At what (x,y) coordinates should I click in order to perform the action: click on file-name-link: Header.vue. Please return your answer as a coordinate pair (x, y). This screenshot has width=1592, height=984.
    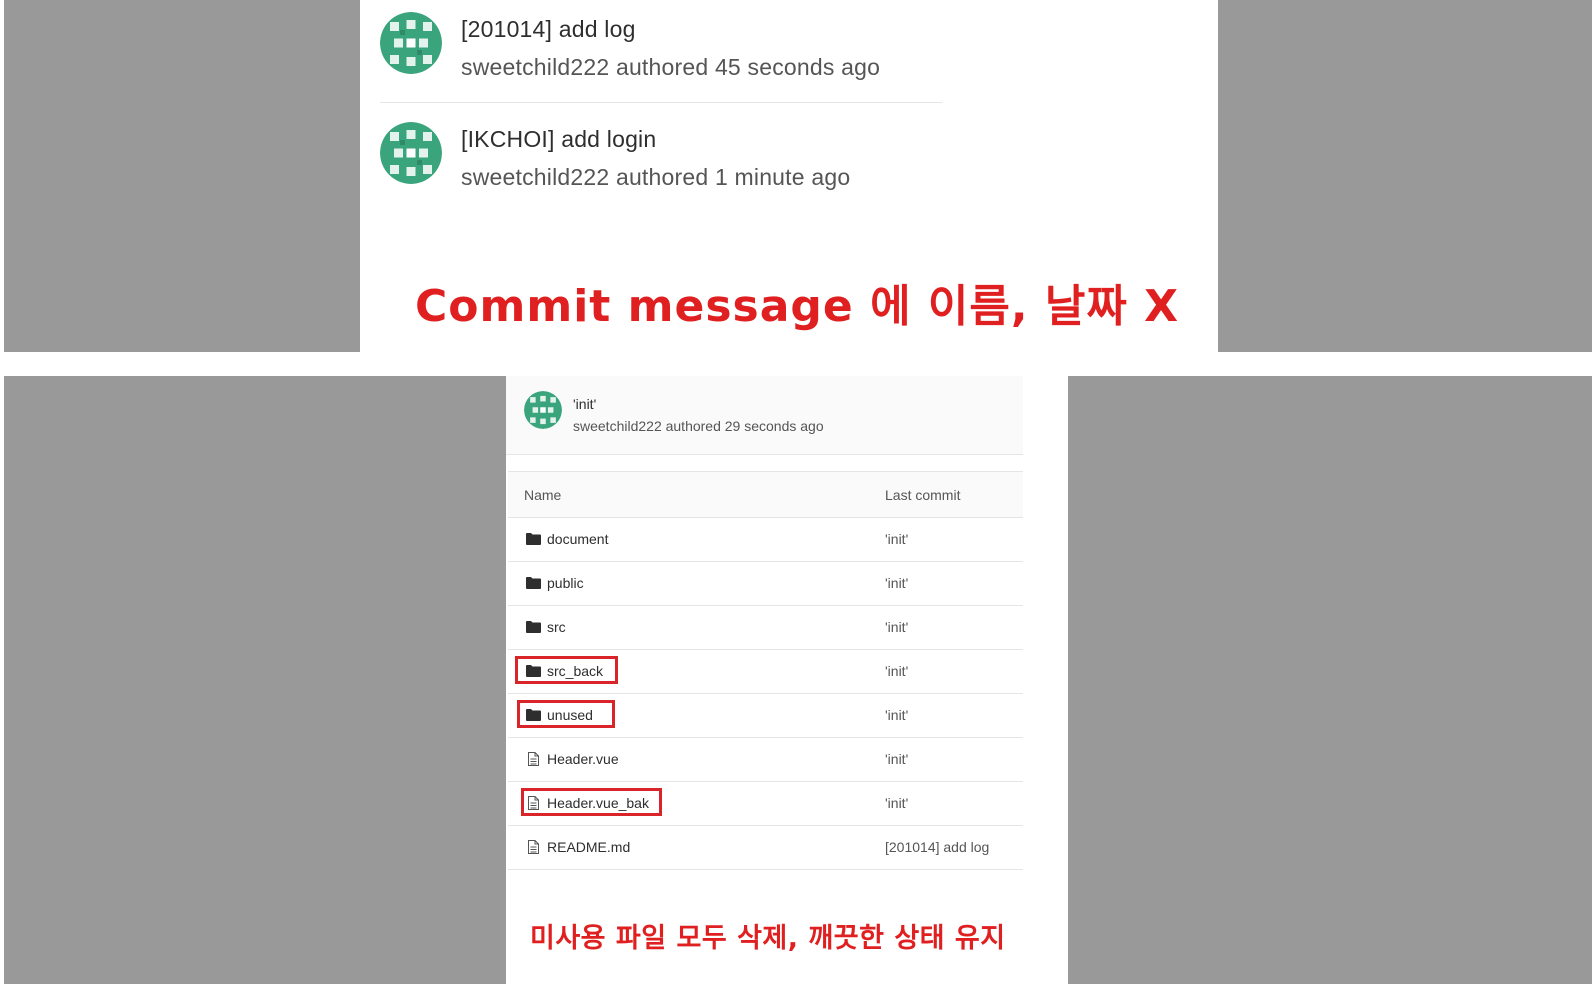
    Looking at the image, I should click on (583, 759).